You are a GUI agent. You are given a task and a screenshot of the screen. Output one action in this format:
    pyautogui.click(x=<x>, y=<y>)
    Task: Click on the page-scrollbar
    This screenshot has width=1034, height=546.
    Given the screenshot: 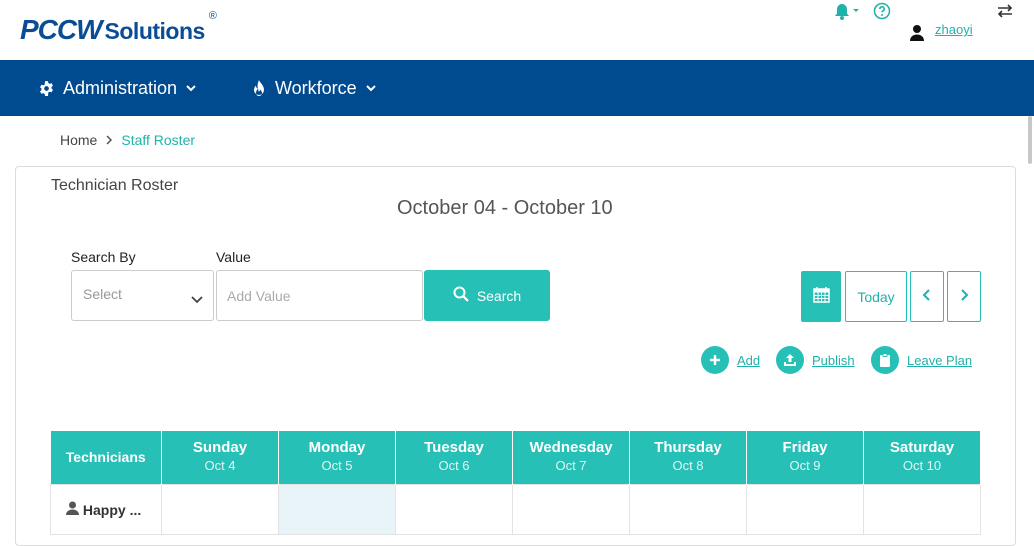 What is the action you would take?
    pyautogui.click(x=1030, y=140)
    